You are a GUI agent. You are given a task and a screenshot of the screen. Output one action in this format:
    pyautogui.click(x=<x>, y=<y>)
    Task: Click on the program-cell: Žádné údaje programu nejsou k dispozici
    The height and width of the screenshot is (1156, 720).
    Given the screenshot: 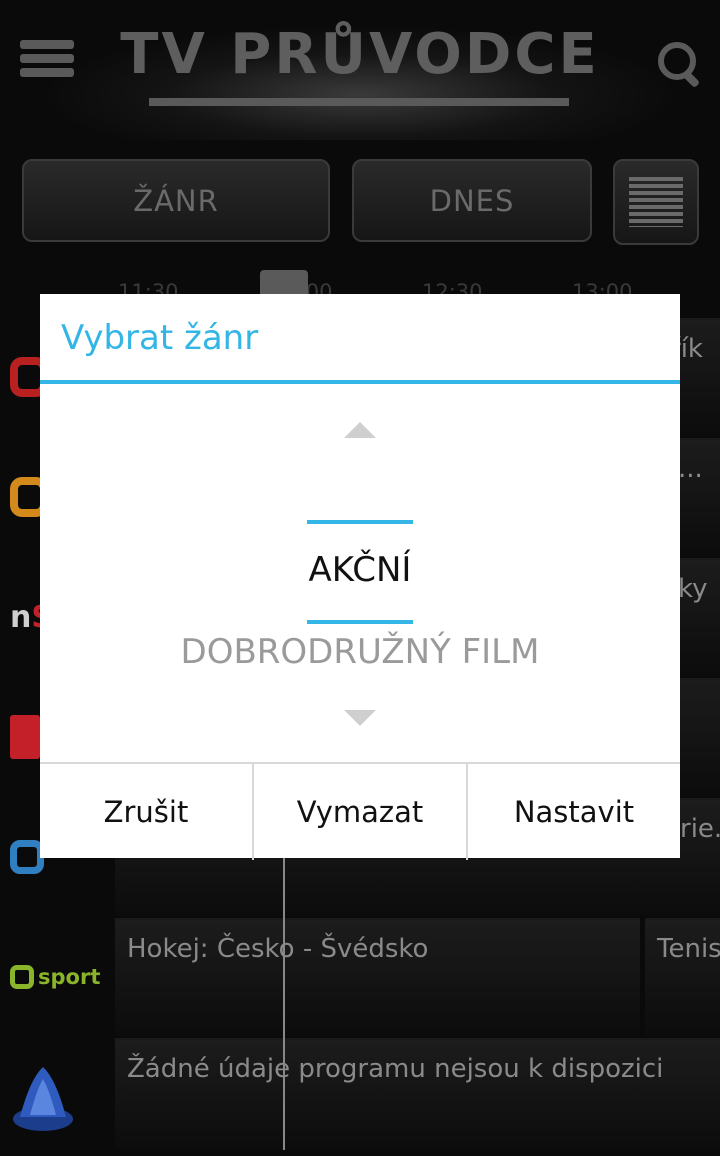 What is the action you would take?
    pyautogui.click(x=417, y=1094)
    